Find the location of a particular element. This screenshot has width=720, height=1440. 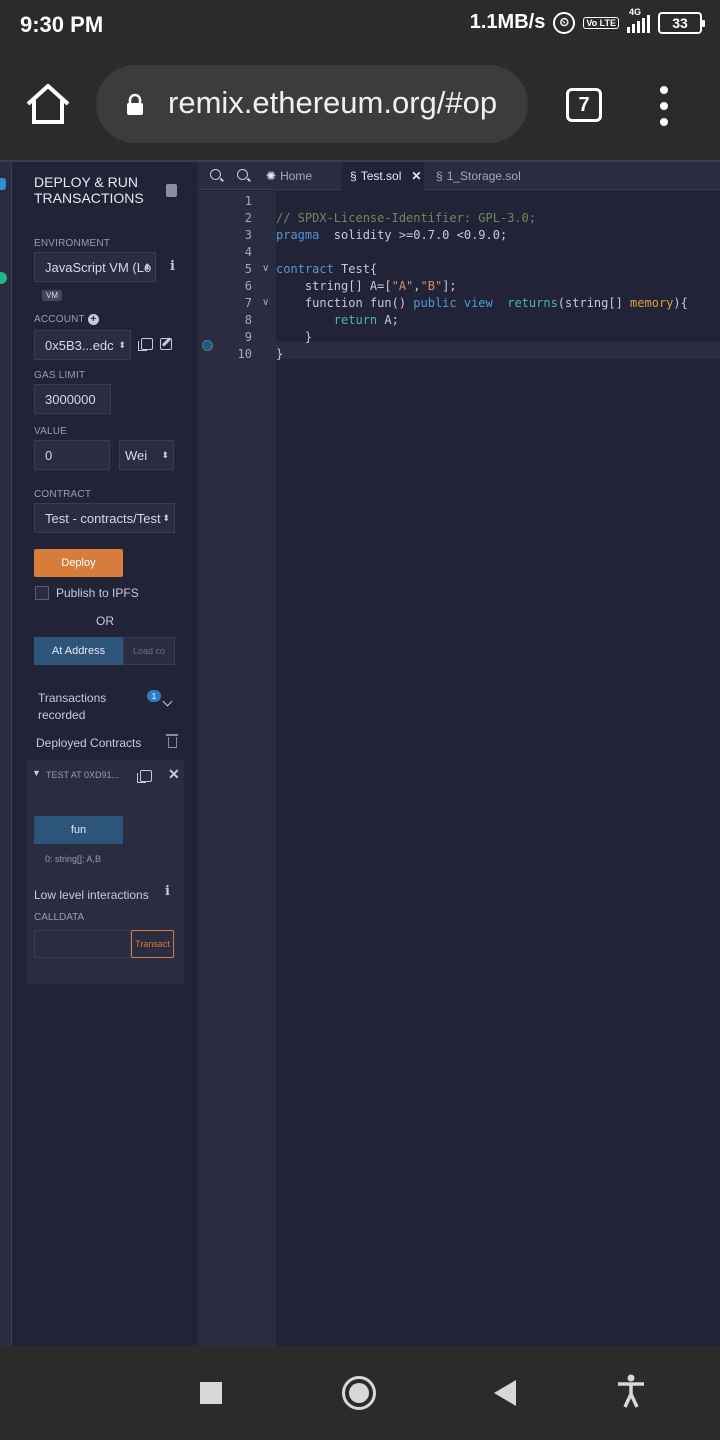

status-icons: 1.1MB/s ⏲ Vo LTE 4G 33 is located at coordinates (587, 20).